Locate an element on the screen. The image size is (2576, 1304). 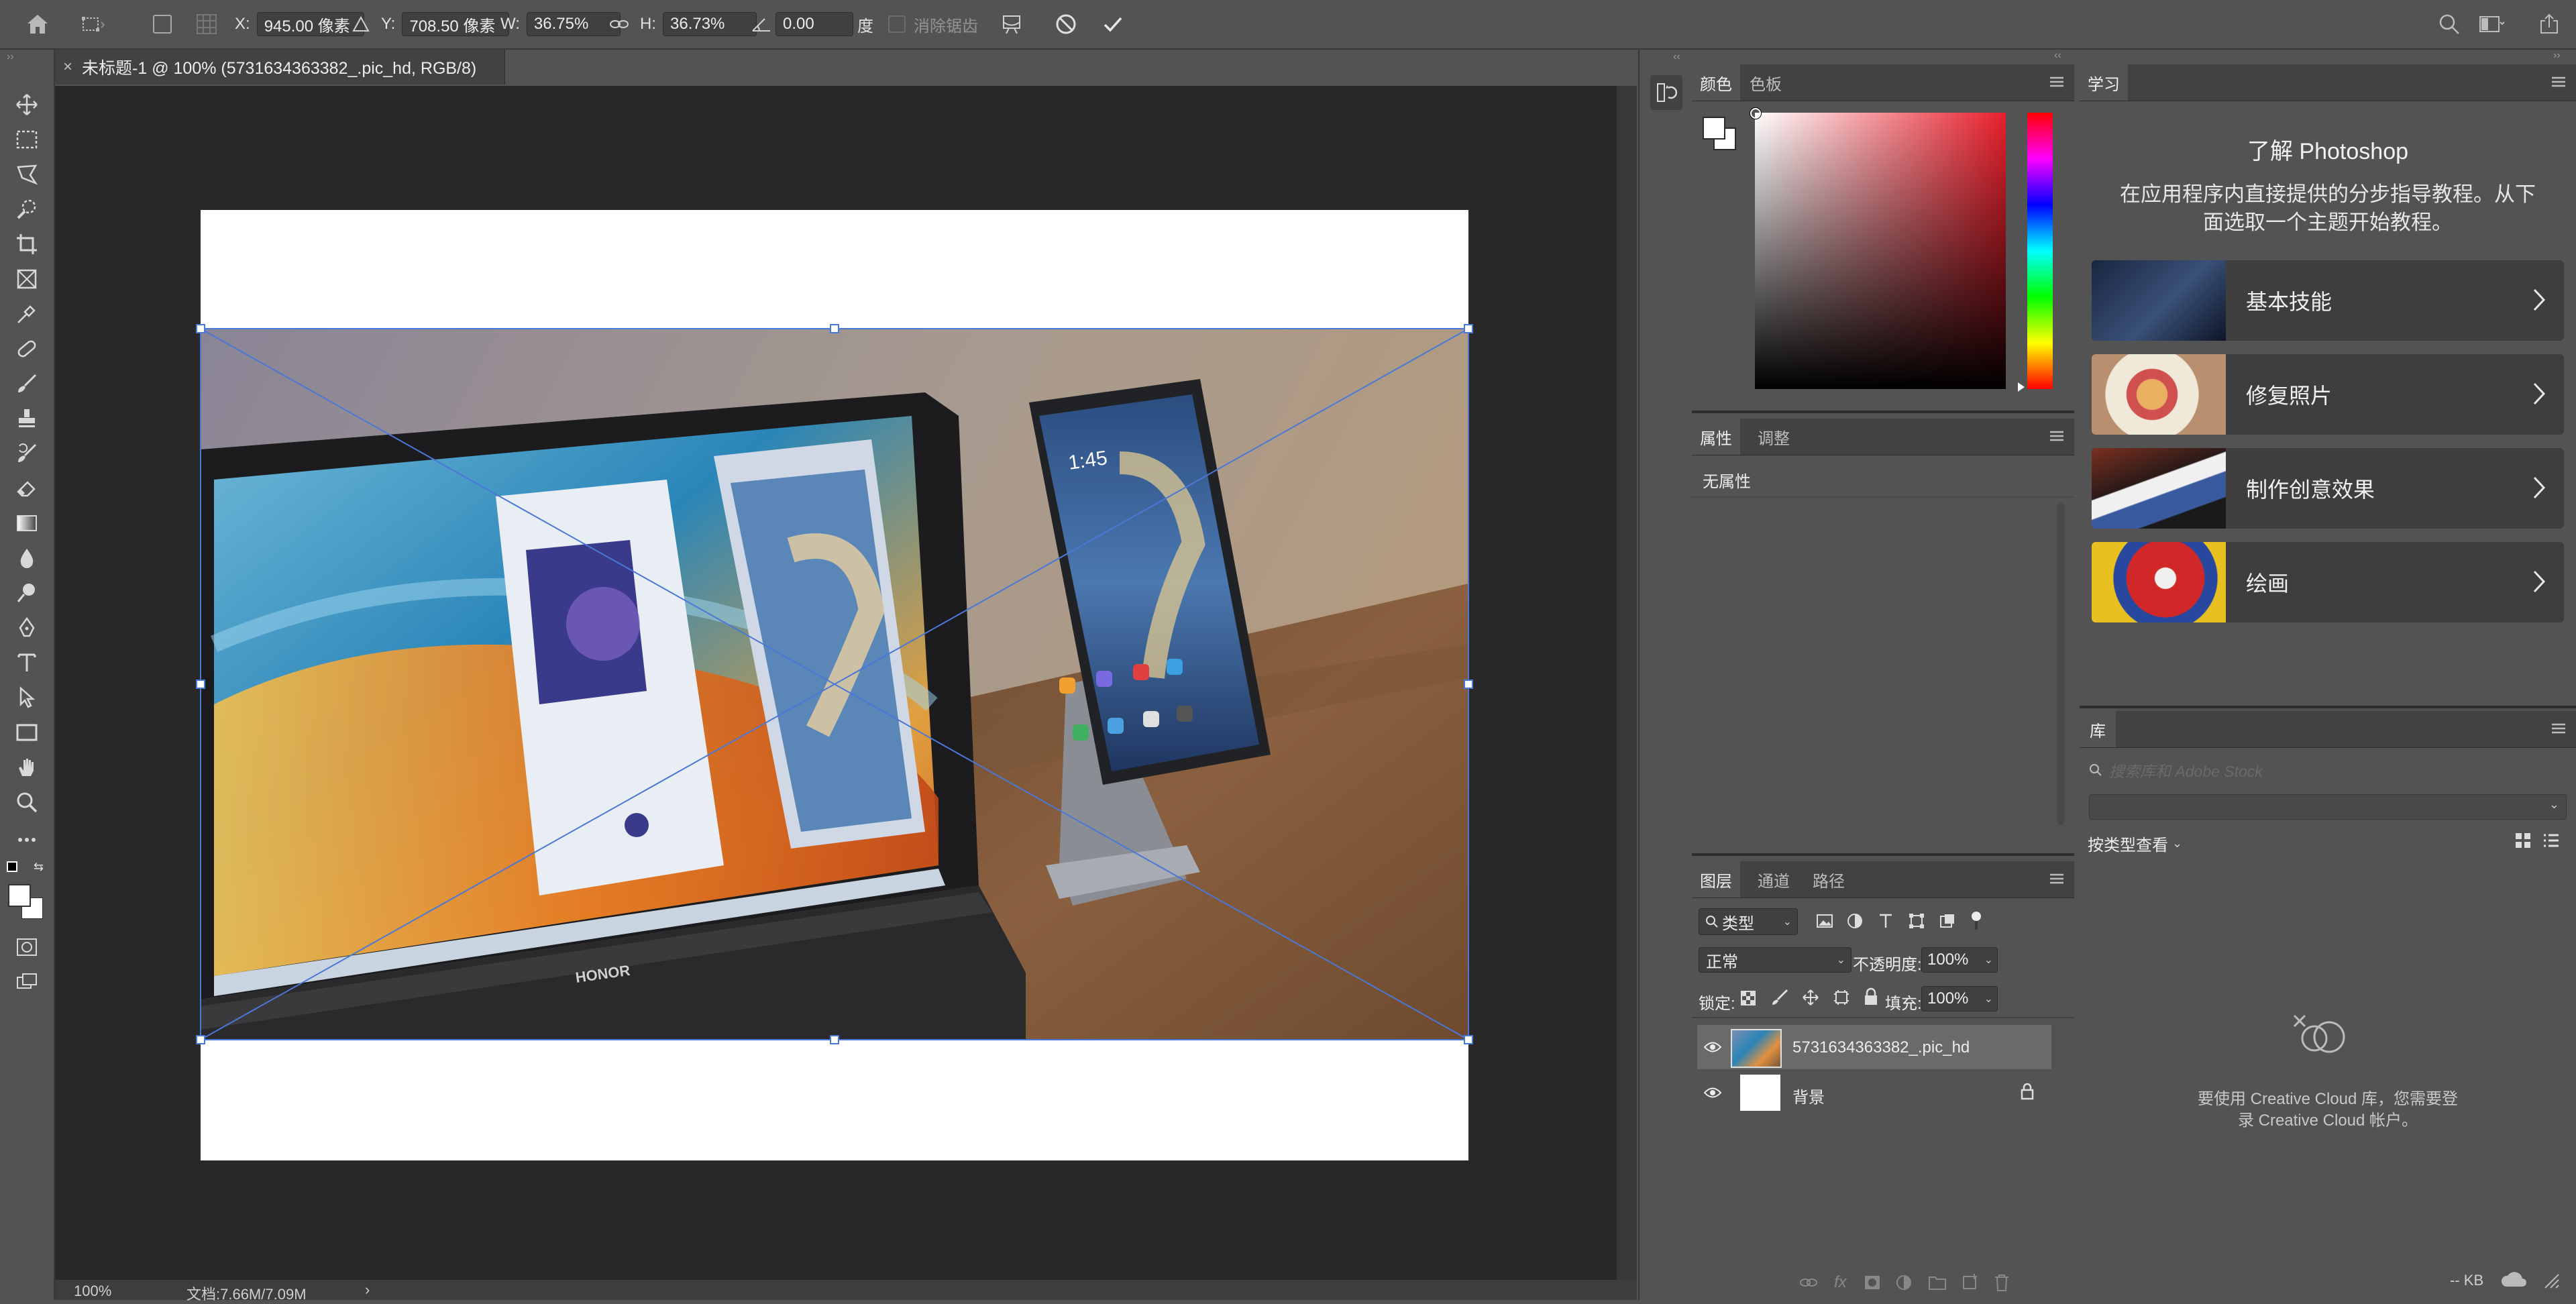
tab-adjustments: 调整 is located at coordinates (1774, 437).